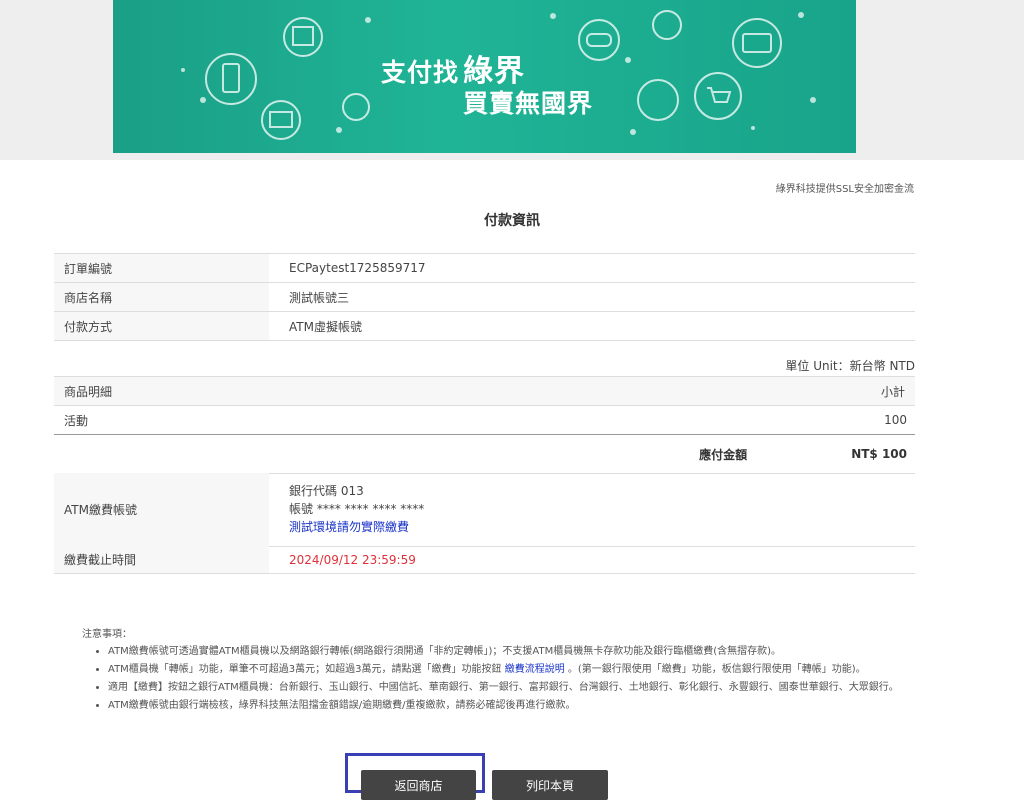 This screenshot has width=1024, height=800. I want to click on cart-icon, so click(718, 96).